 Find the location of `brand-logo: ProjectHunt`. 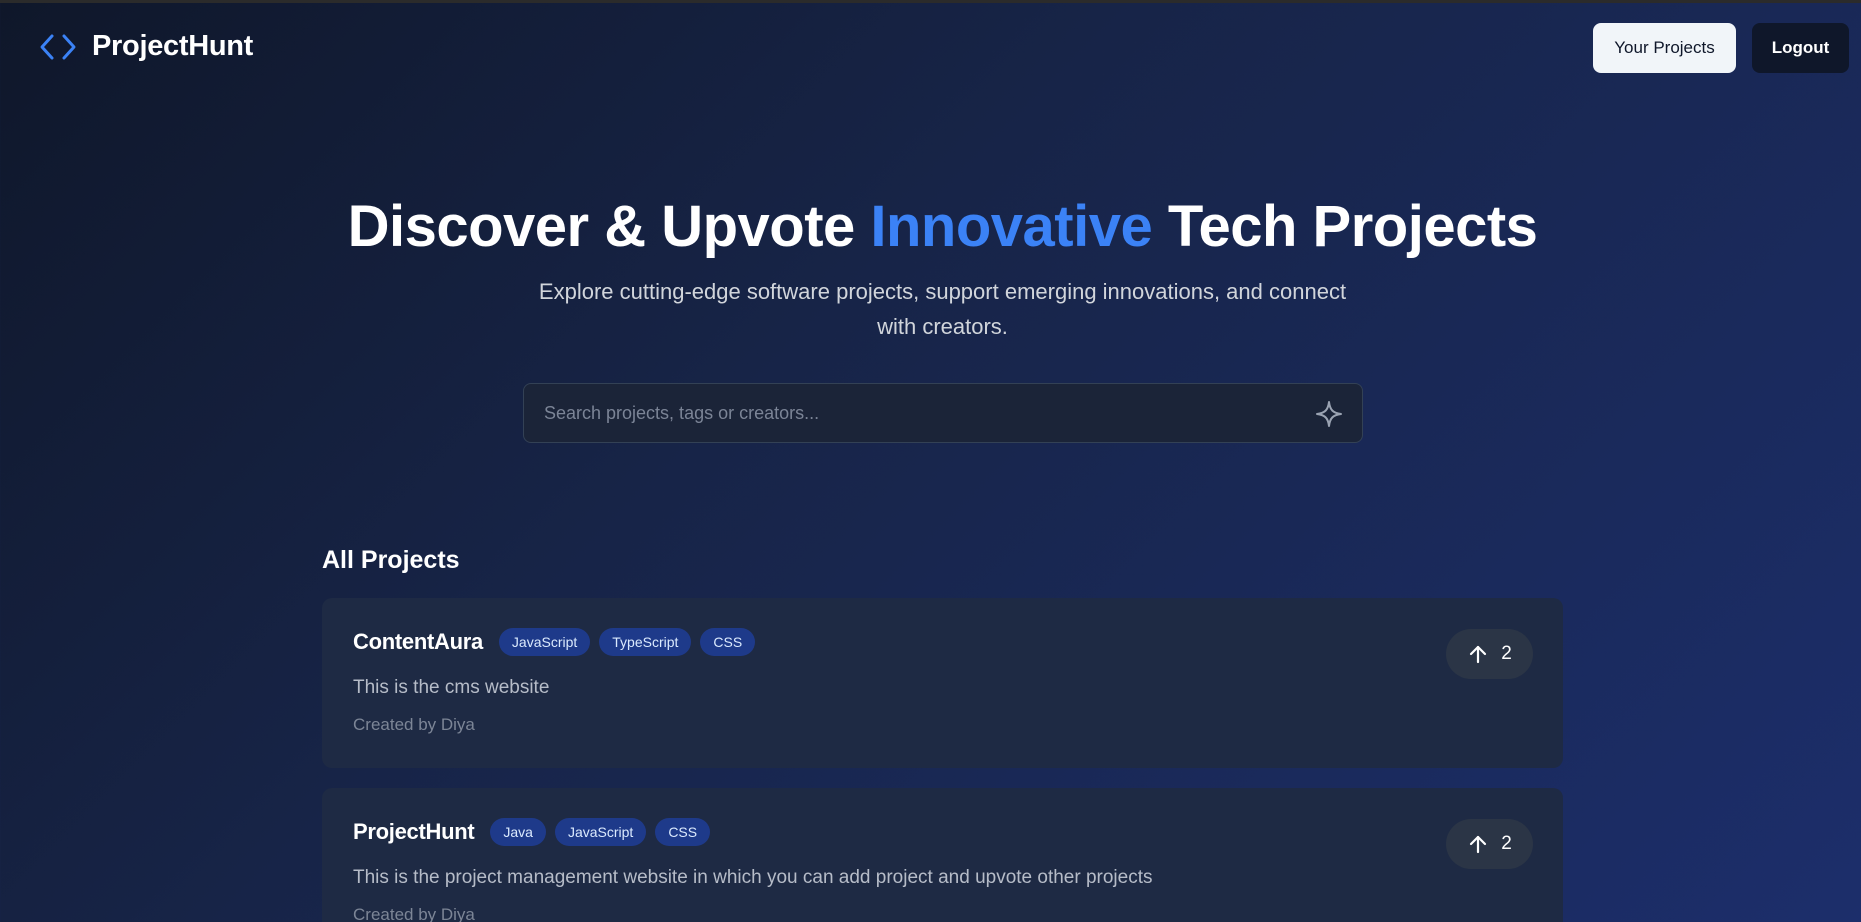

brand-logo: ProjectHunt is located at coordinates (145, 46).